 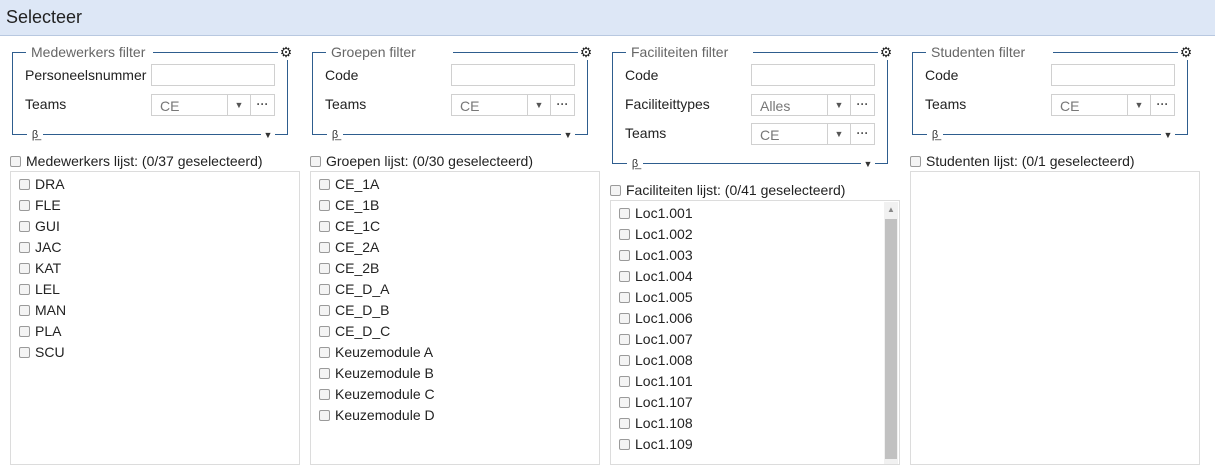 I want to click on list-item: Loc1.002, so click(x=656, y=234).